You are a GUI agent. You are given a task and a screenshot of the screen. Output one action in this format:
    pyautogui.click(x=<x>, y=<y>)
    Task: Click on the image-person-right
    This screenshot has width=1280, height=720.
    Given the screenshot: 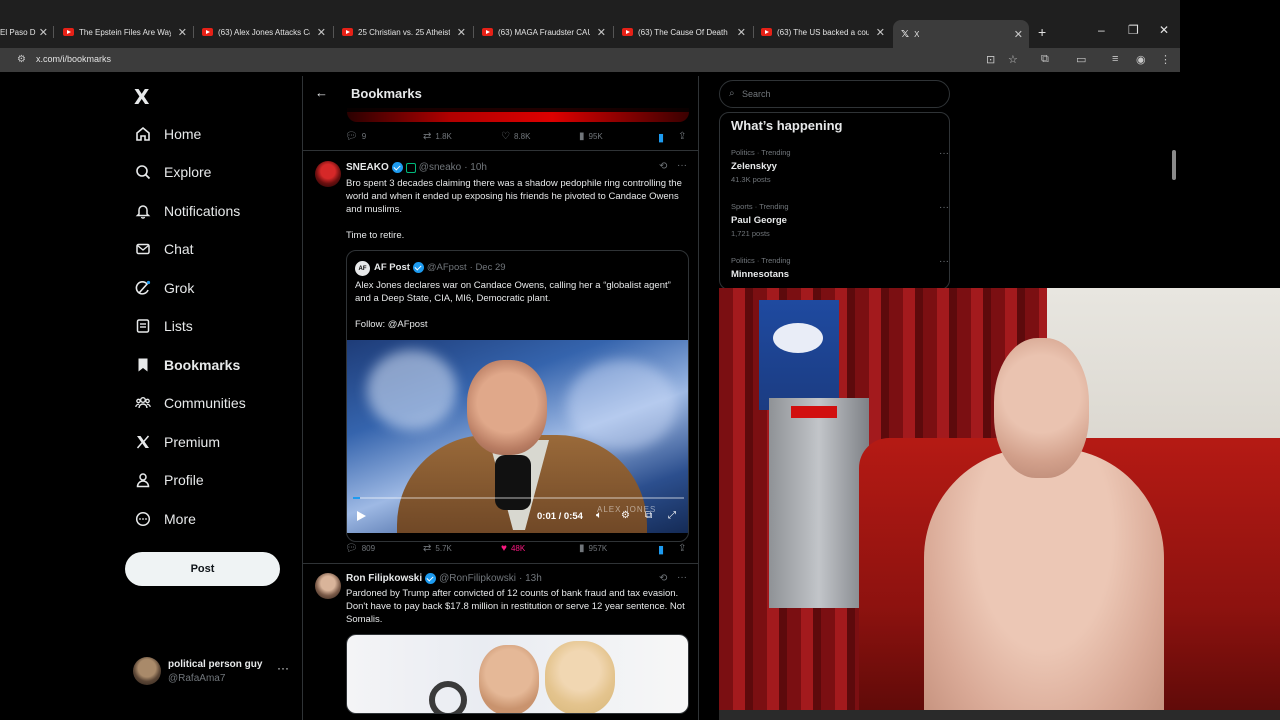 What is the action you would take?
    pyautogui.click(x=580, y=677)
    